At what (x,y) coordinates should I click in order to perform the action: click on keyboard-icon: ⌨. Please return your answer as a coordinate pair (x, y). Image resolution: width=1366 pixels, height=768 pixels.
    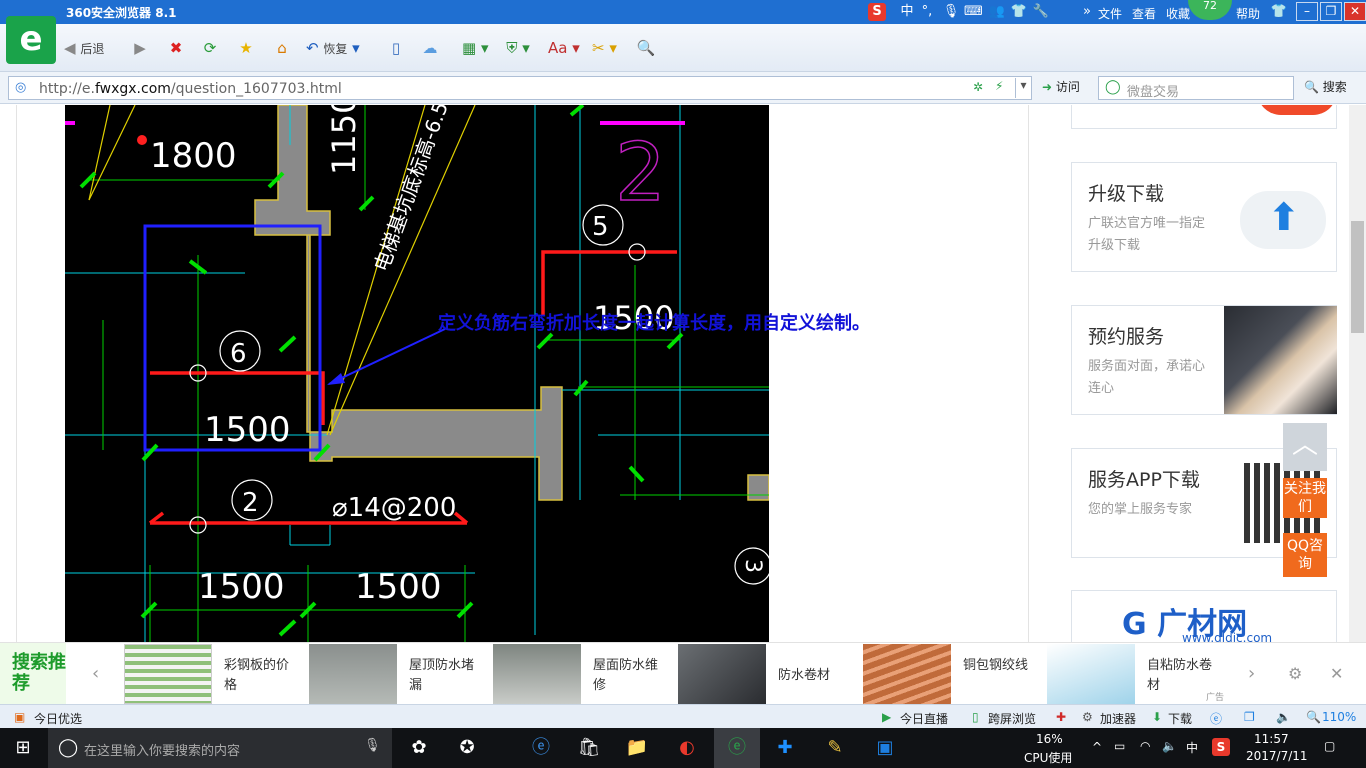
    Looking at the image, I should click on (973, 12).